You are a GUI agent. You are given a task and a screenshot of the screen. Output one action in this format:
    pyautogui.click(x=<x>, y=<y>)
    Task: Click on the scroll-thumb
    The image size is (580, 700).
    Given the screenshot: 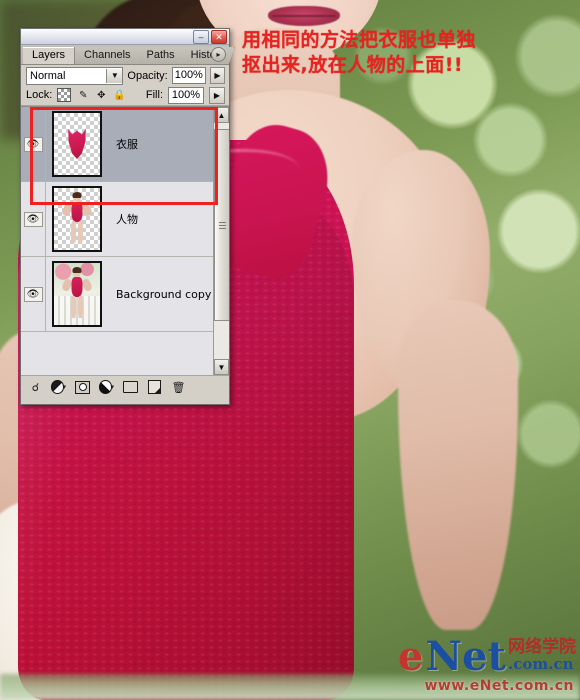 What is the action you would take?
    pyautogui.click(x=221, y=225)
    